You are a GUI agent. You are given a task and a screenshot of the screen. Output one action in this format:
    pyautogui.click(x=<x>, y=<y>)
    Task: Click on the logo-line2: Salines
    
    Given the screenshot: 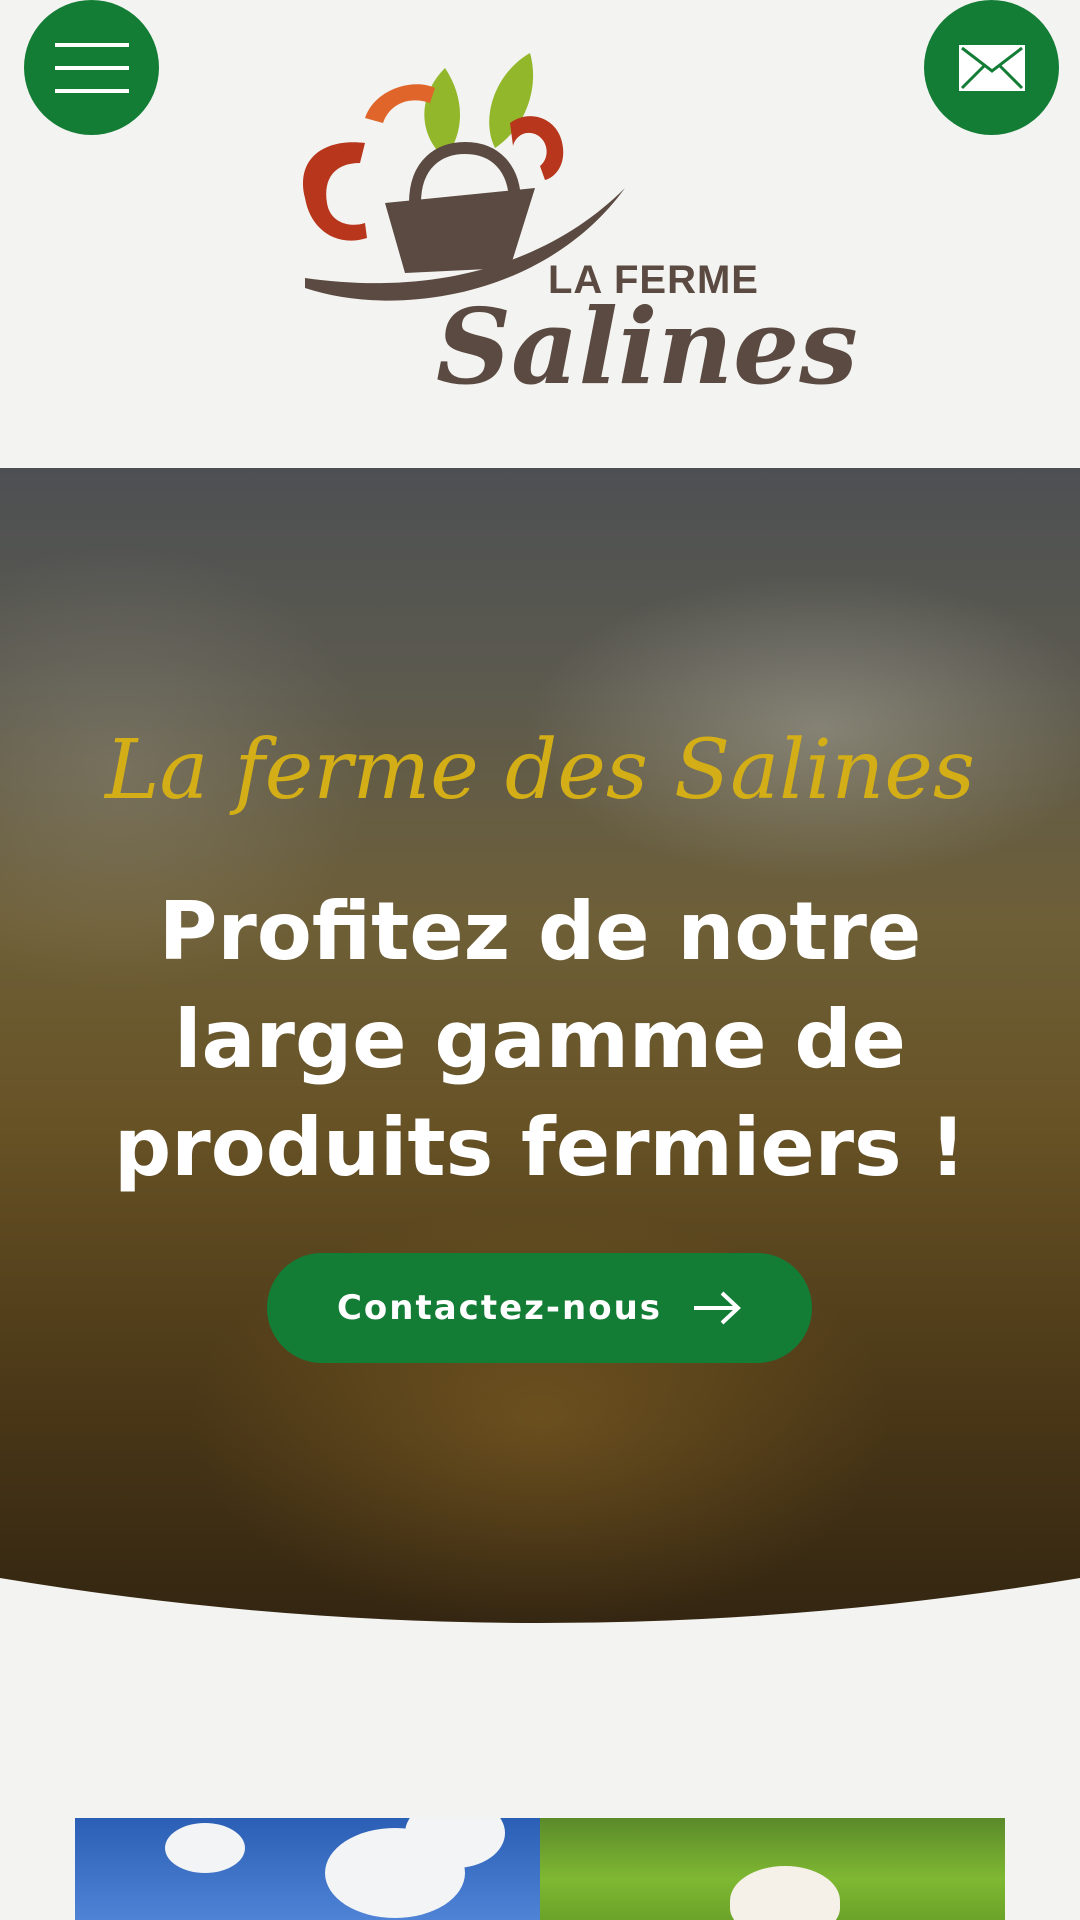 What is the action you would take?
    pyautogui.click(x=647, y=346)
    